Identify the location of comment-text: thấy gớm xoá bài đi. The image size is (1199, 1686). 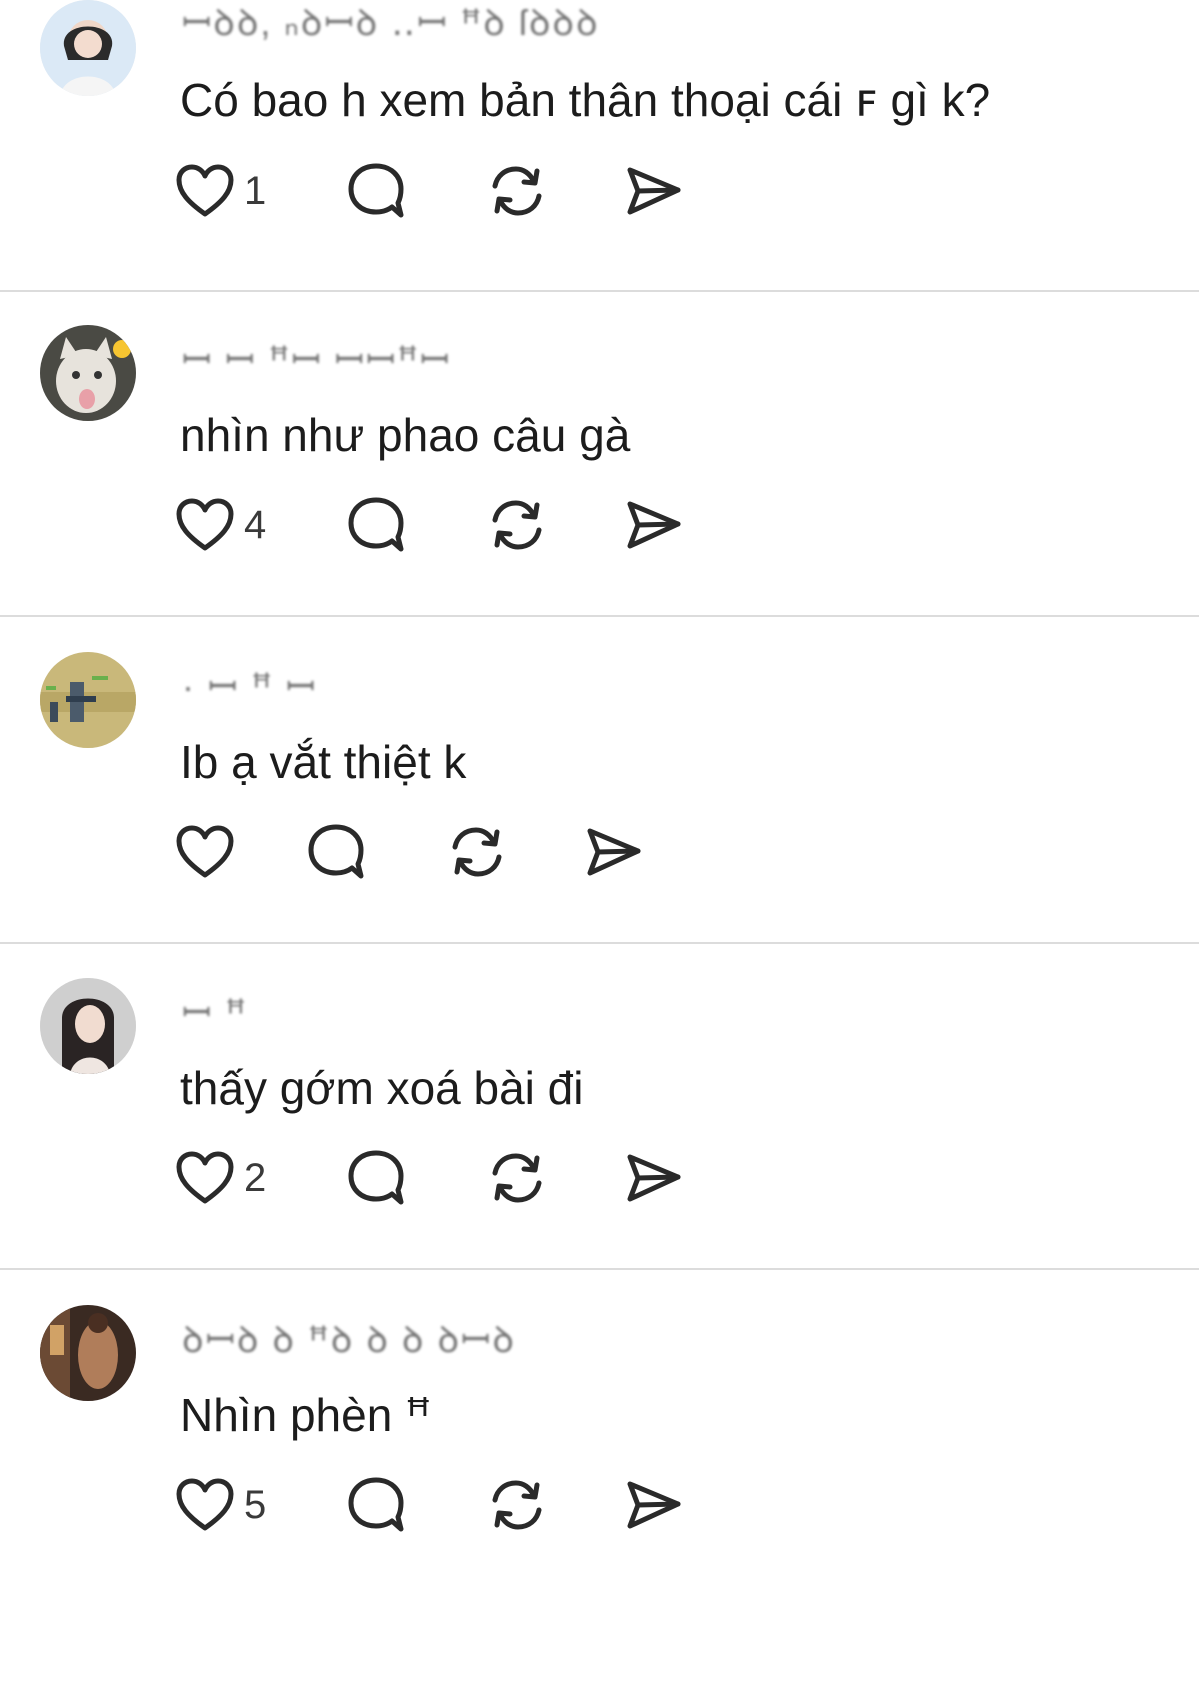
(382, 1088).